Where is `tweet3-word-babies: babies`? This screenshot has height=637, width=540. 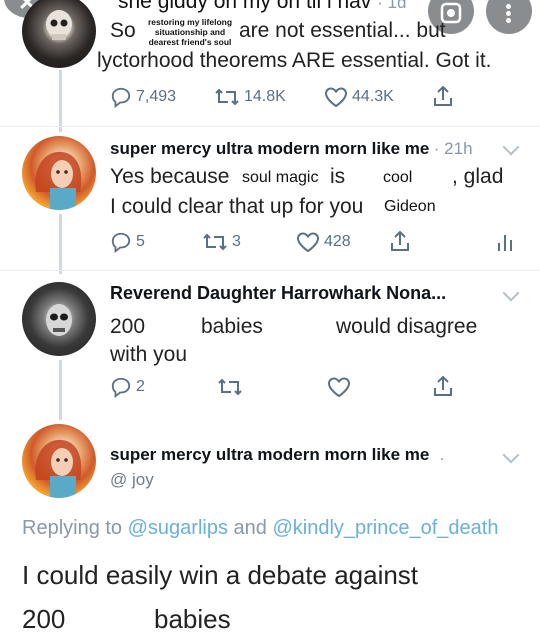
tweet3-word-babies: babies is located at coordinates (232, 326).